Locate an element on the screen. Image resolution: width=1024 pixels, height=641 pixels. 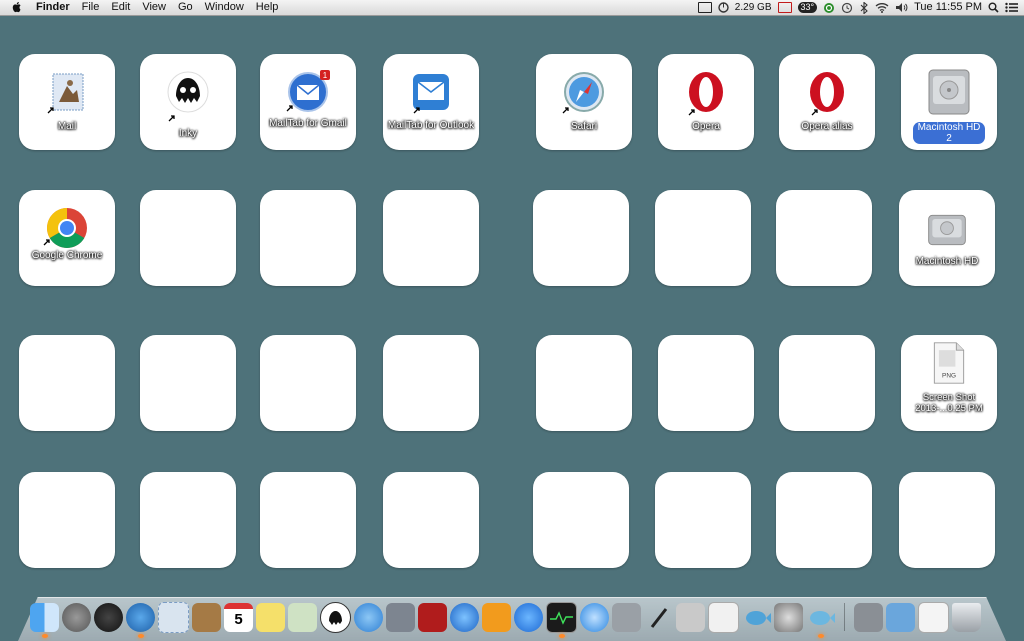
clock: Tue 11:55 PM is located at coordinates (948, 7).